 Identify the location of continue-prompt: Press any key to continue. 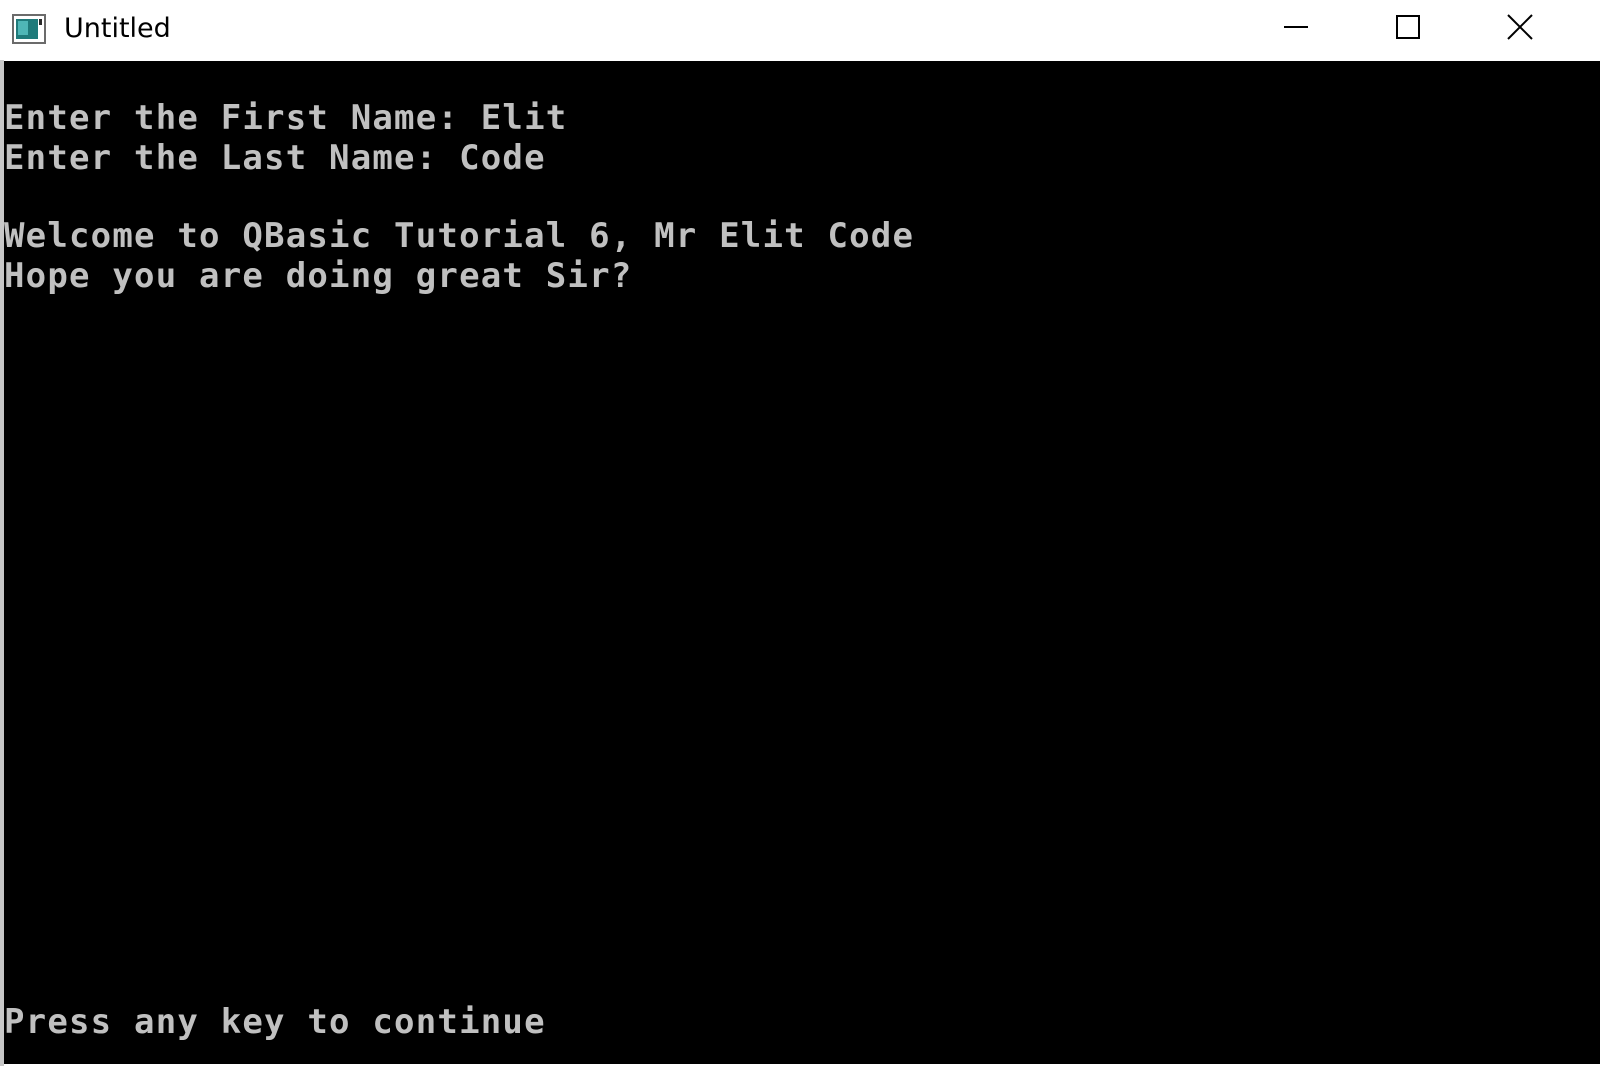
(275, 1022).